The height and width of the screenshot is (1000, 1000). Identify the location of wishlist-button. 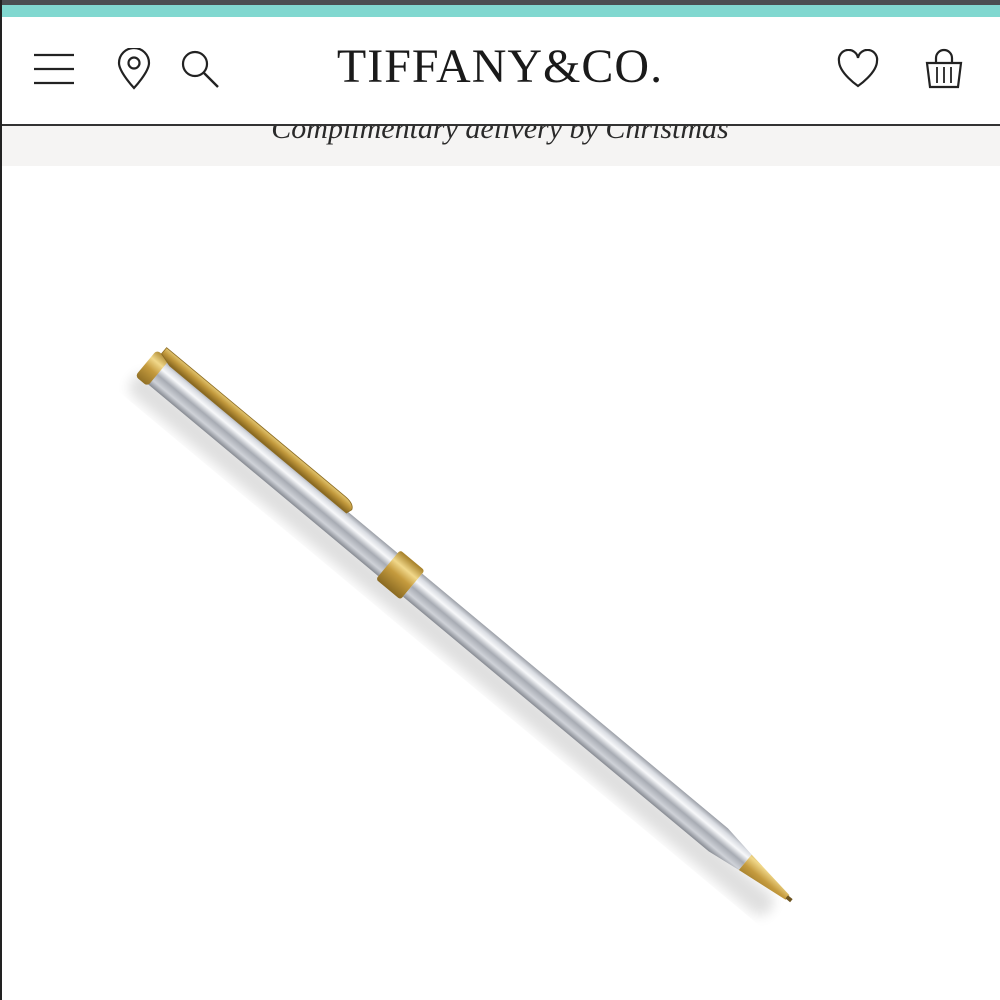
(858, 69).